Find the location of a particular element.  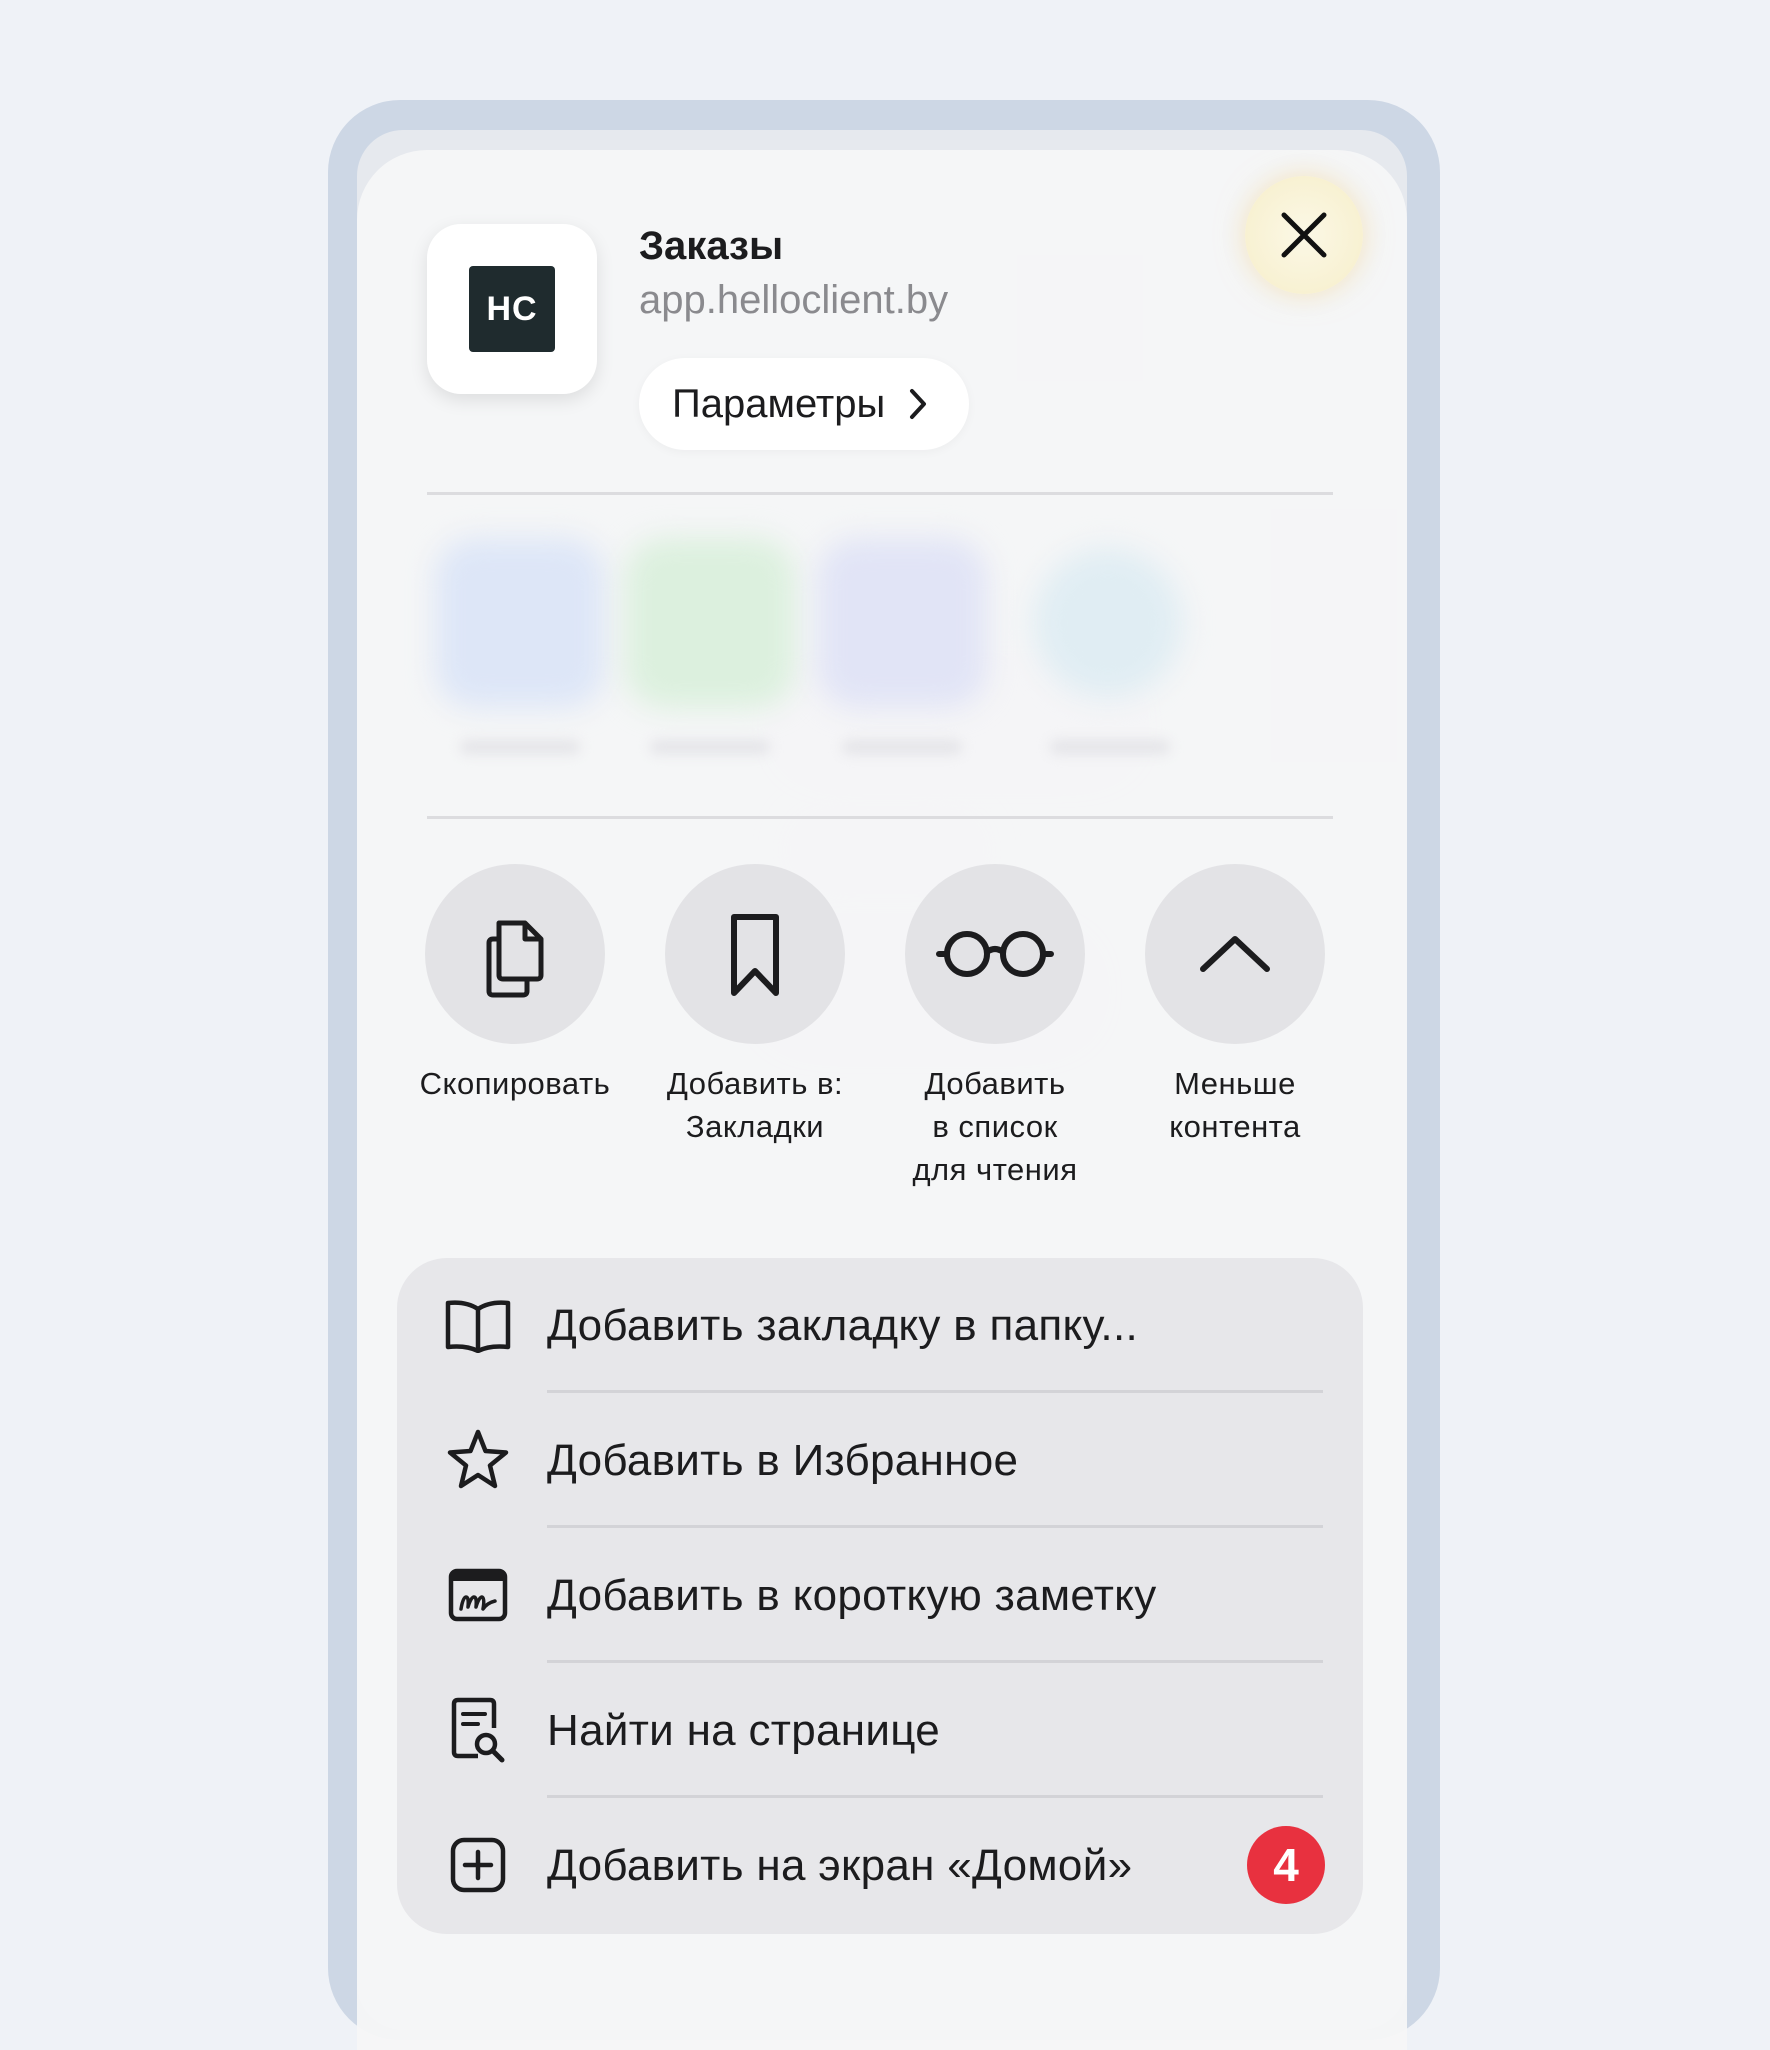

action-less-content-circle is located at coordinates (1235, 954).